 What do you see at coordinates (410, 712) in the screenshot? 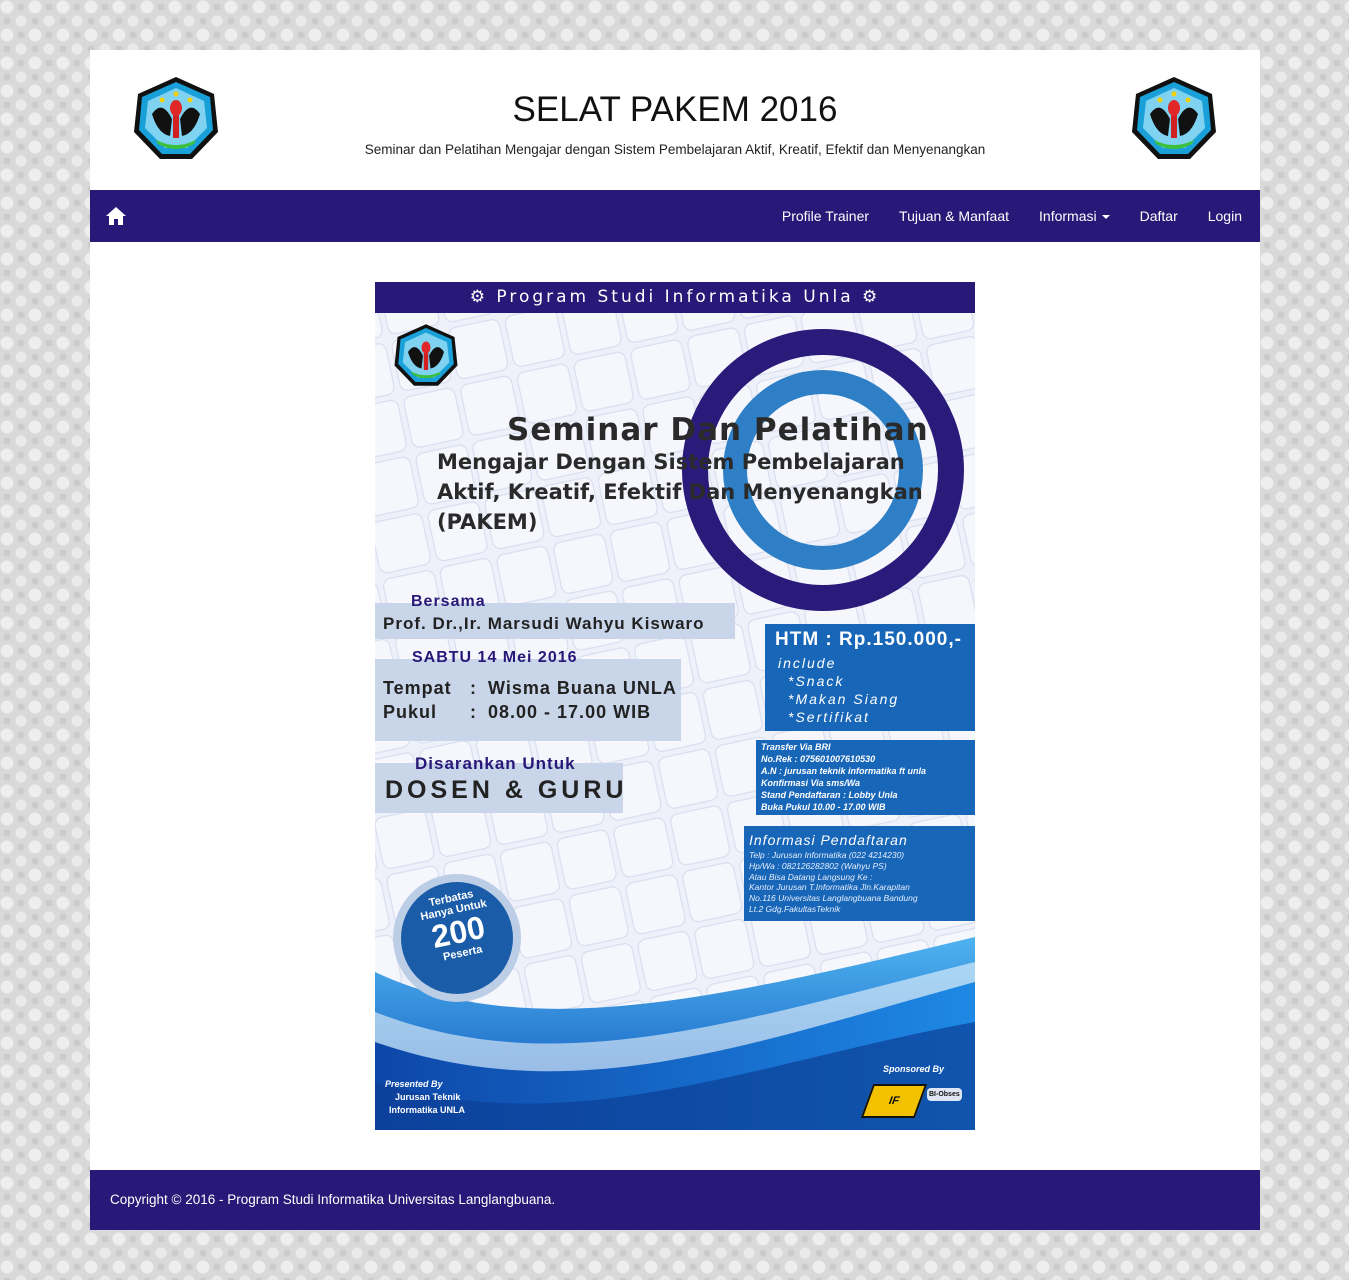
I see `poster-pukul-label: Pukul` at bounding box center [410, 712].